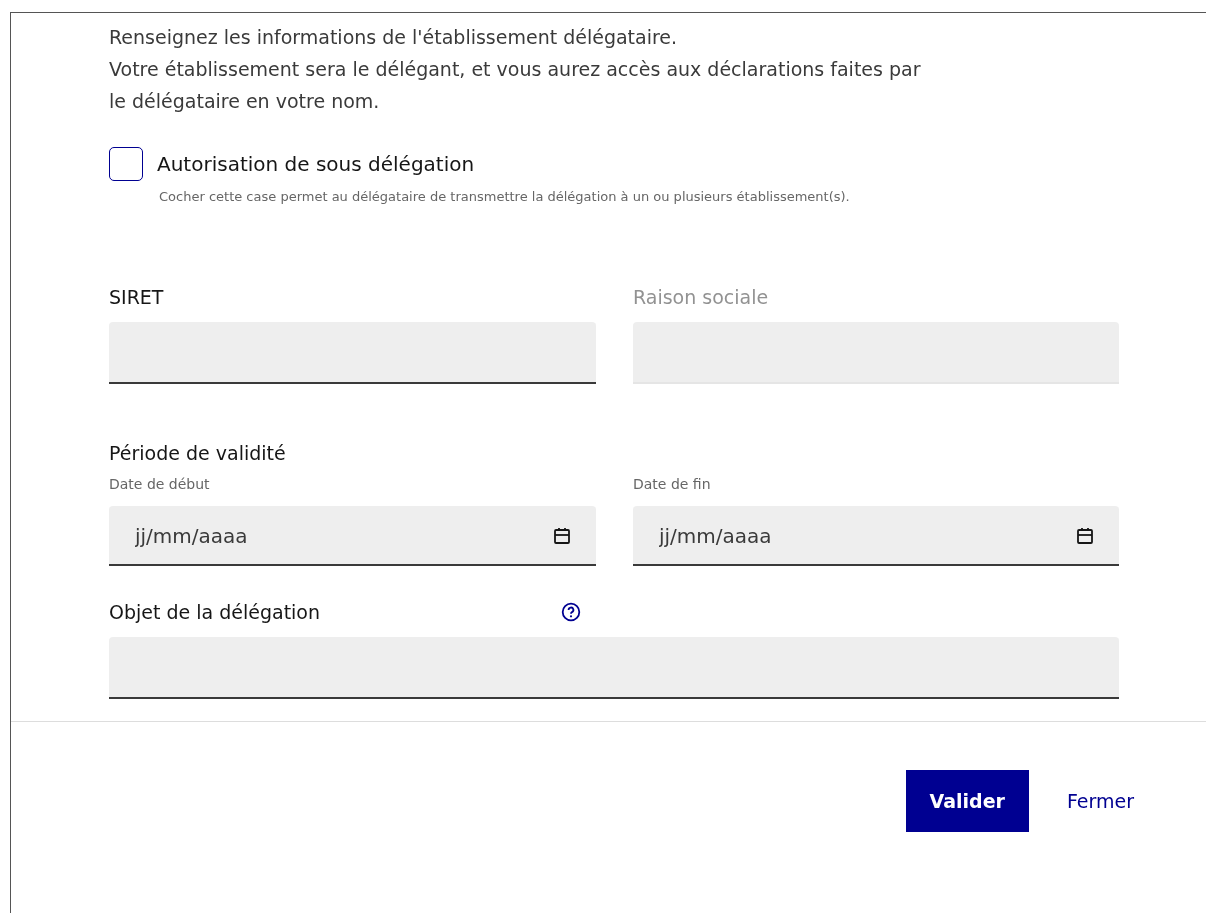 The width and height of the screenshot is (1206, 913). What do you see at coordinates (571, 612) in the screenshot?
I see `help-icon` at bounding box center [571, 612].